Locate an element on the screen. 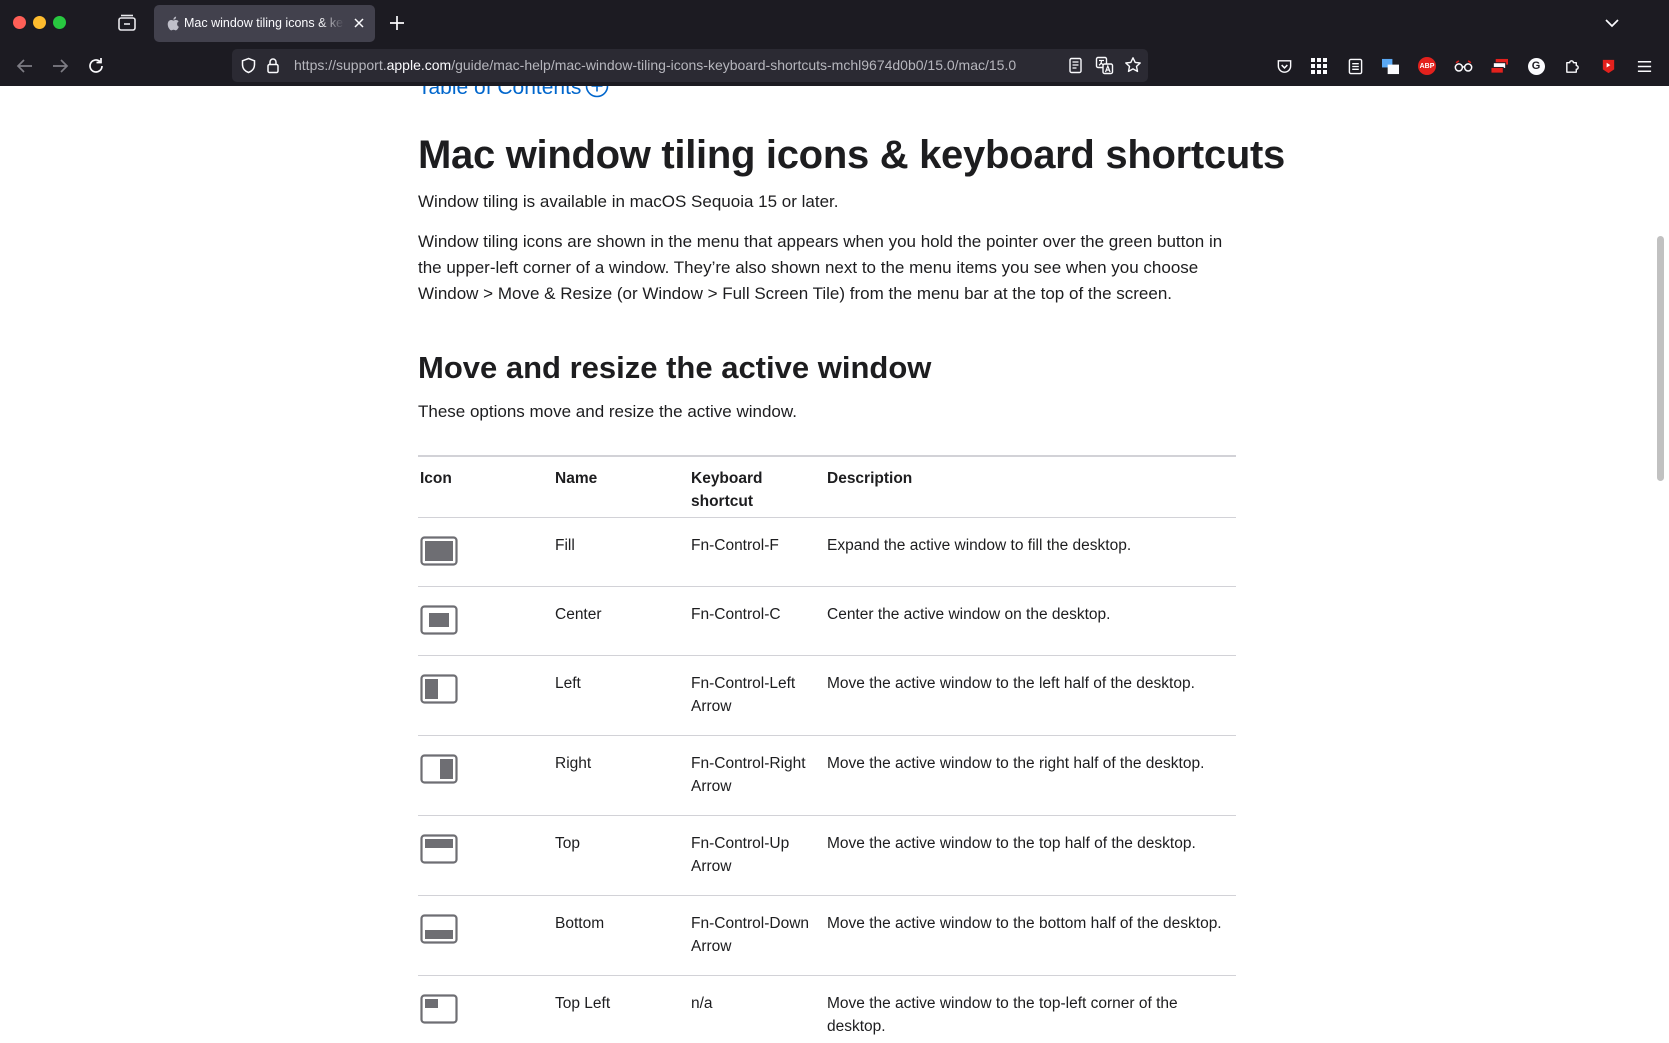 The image size is (1669, 1043). table-header-row: Icon Name Keyboard shortcut Description is located at coordinates (827, 487).